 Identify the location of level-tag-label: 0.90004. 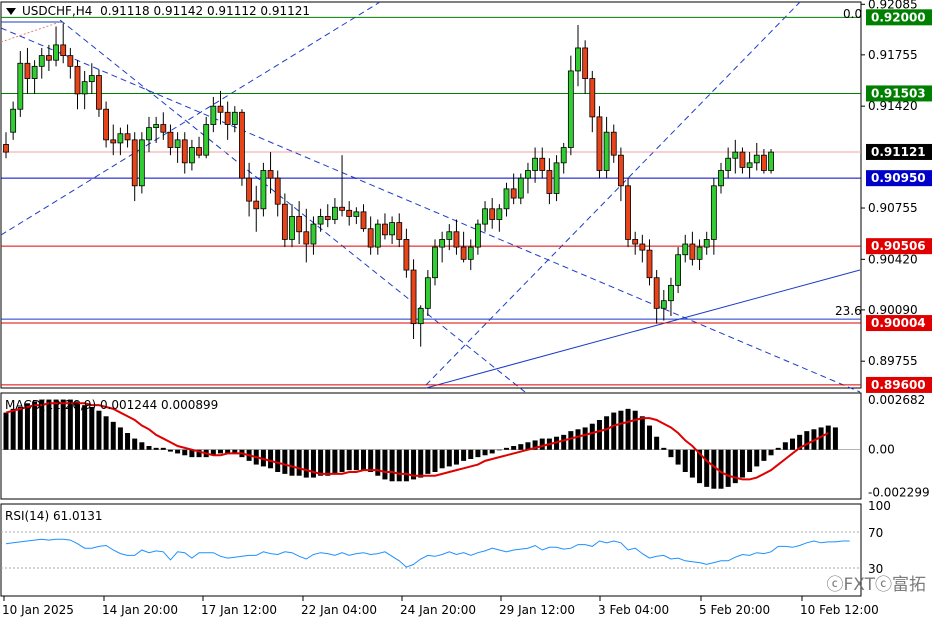
(898, 323).